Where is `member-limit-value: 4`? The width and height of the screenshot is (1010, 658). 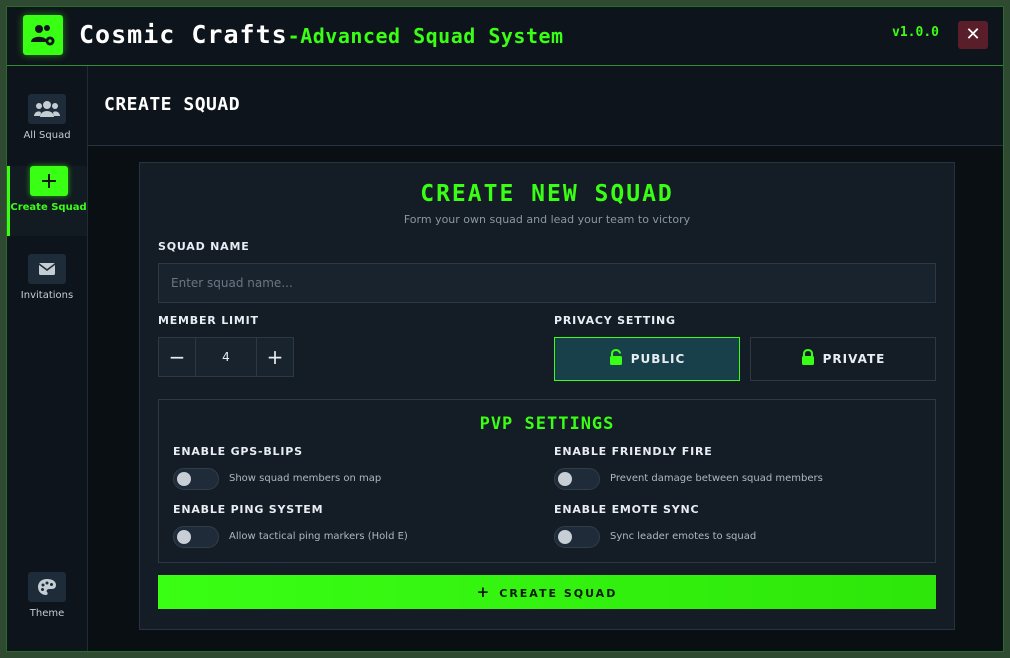
member-limit-value: 4 is located at coordinates (226, 357).